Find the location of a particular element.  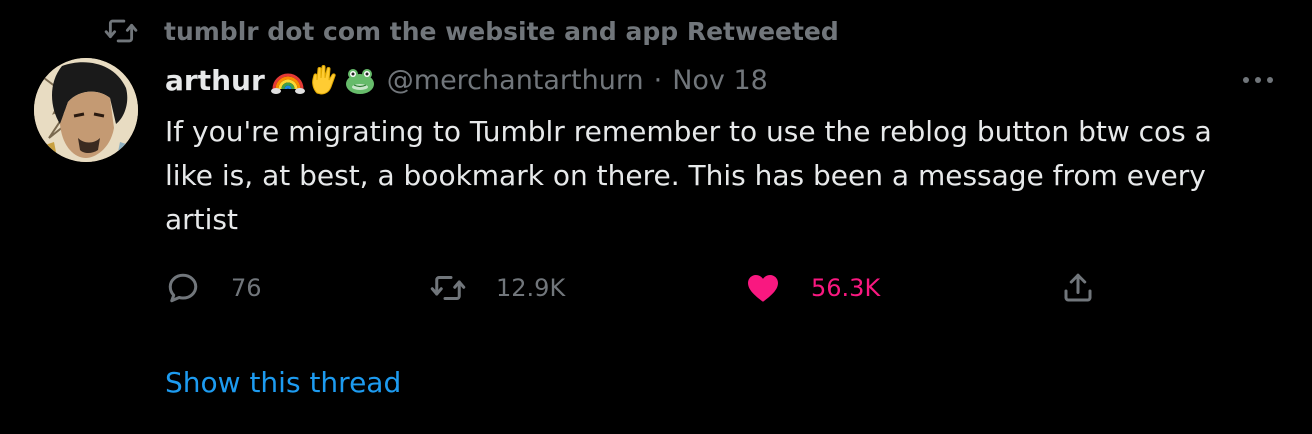

more-icon is located at coordinates (1258, 79).